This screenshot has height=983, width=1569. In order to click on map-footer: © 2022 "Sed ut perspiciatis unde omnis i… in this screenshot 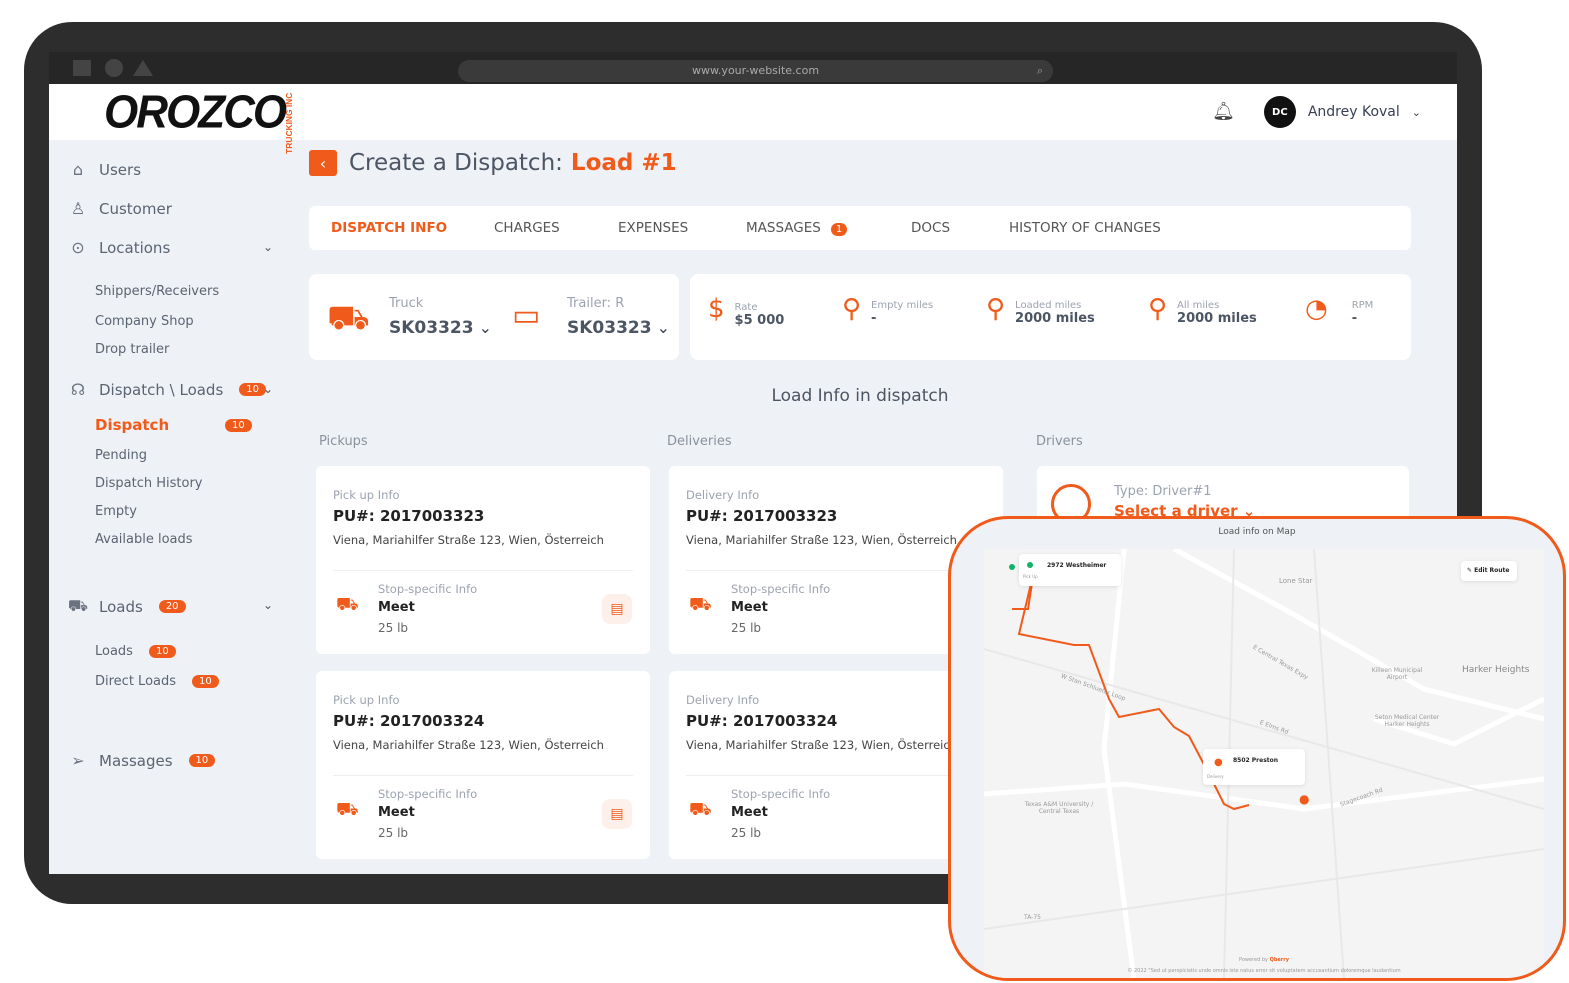, I will do `click(1264, 971)`.